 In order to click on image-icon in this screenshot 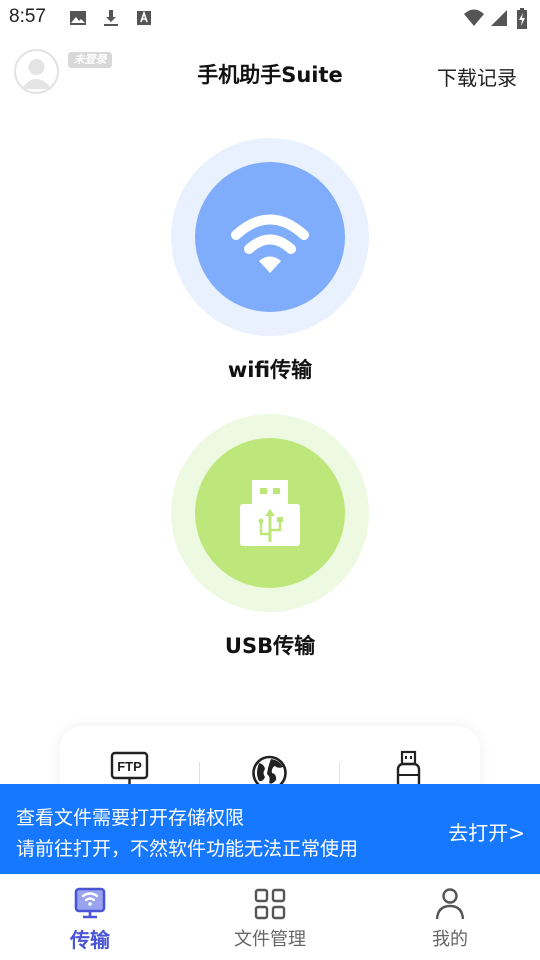, I will do `click(78, 20)`.